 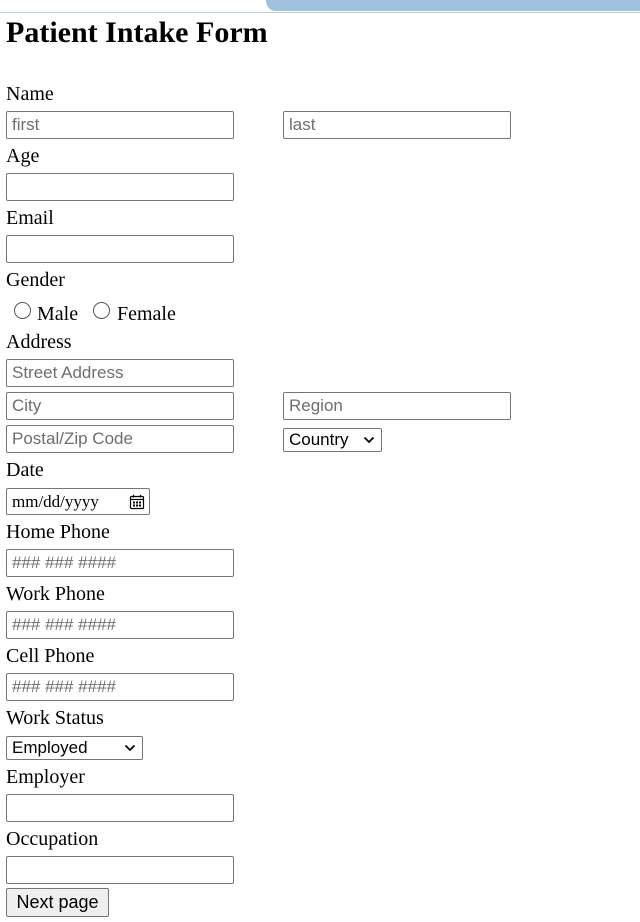 What do you see at coordinates (30, 218) in the screenshot?
I see `email-label: Email` at bounding box center [30, 218].